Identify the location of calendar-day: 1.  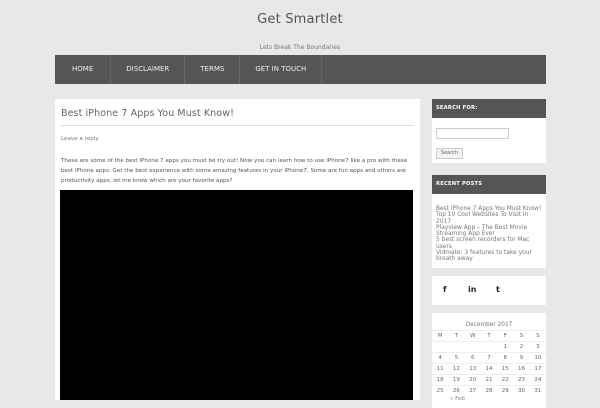
(505, 347).